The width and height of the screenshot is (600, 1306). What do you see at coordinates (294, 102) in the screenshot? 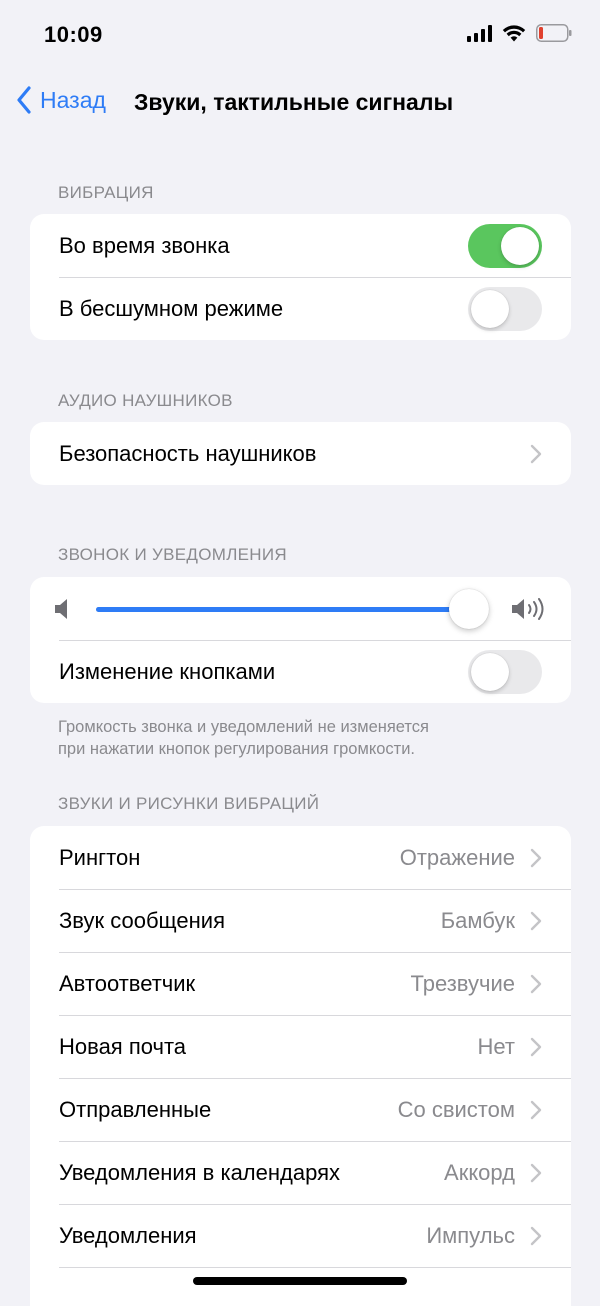
I see `page-title: Звуки, тактильные сигналы` at bounding box center [294, 102].